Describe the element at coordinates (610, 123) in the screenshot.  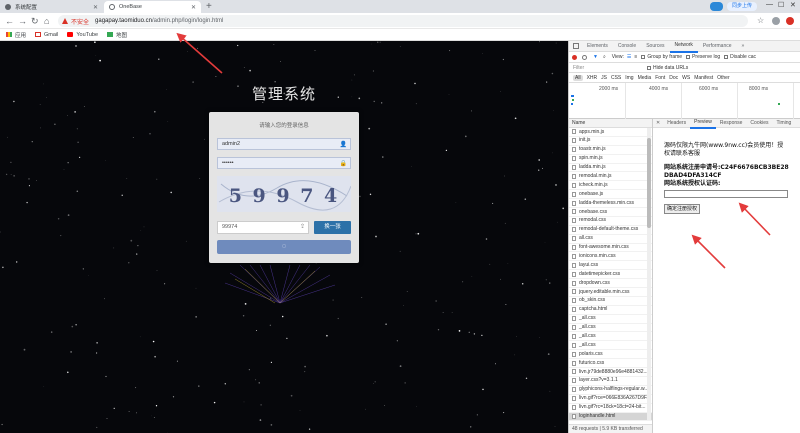
I see `request-list-header: Name` at that location.